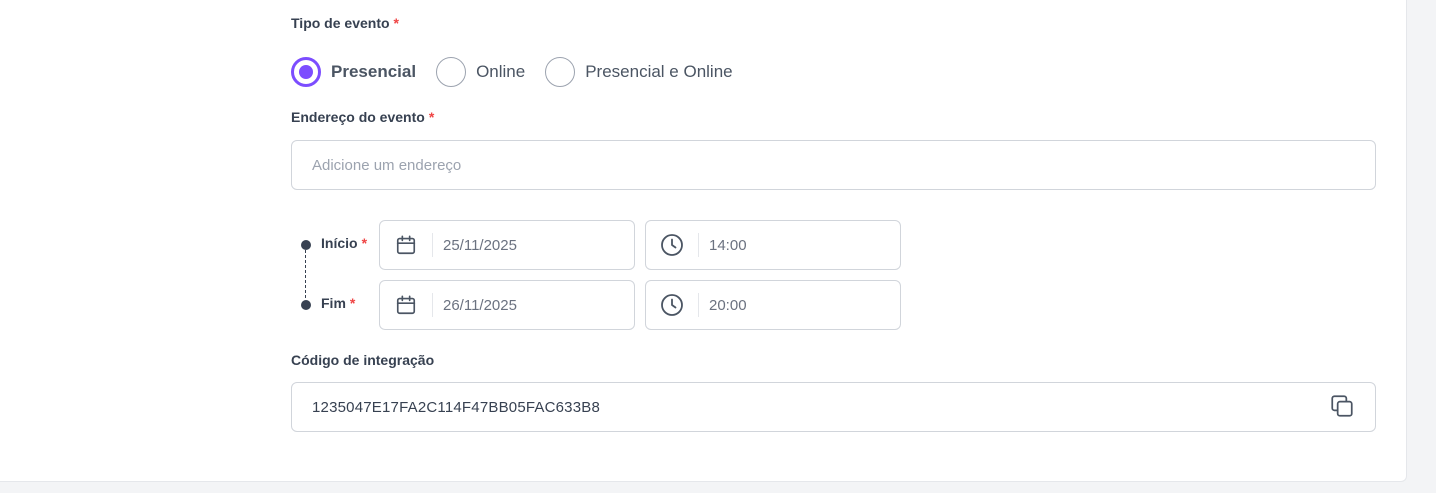  Describe the element at coordinates (773, 305) in the screenshot. I see `end-time-field: 20:00` at that location.